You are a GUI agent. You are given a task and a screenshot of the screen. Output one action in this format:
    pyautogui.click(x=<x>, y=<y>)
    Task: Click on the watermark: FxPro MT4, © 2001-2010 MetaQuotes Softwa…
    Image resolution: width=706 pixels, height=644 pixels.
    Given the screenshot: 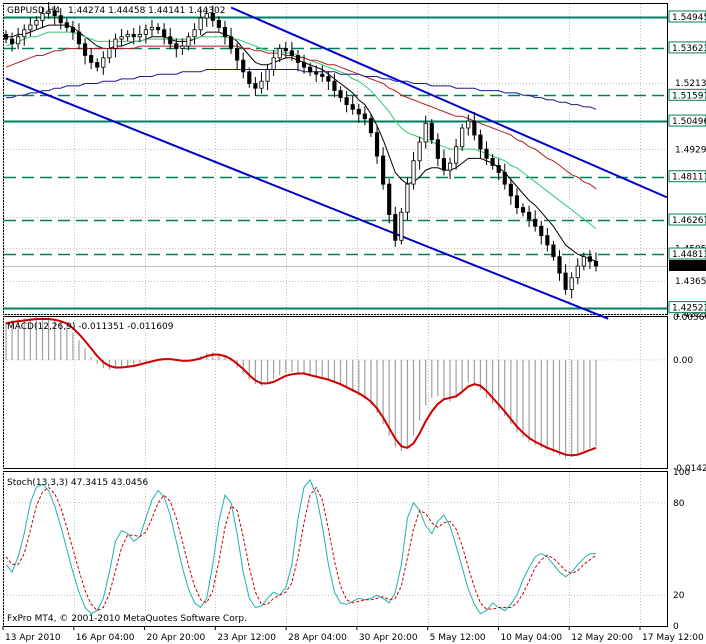 What is the action you would take?
    pyautogui.click(x=127, y=619)
    